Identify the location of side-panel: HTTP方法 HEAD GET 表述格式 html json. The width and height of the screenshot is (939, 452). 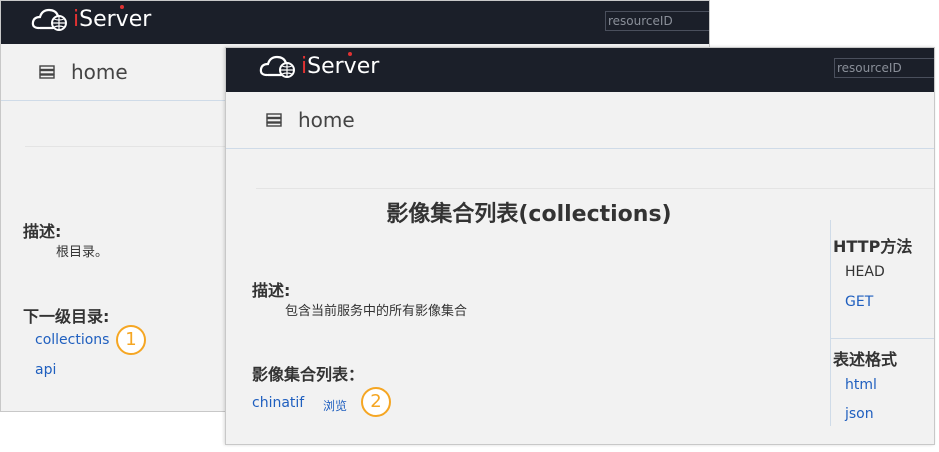
(882, 323).